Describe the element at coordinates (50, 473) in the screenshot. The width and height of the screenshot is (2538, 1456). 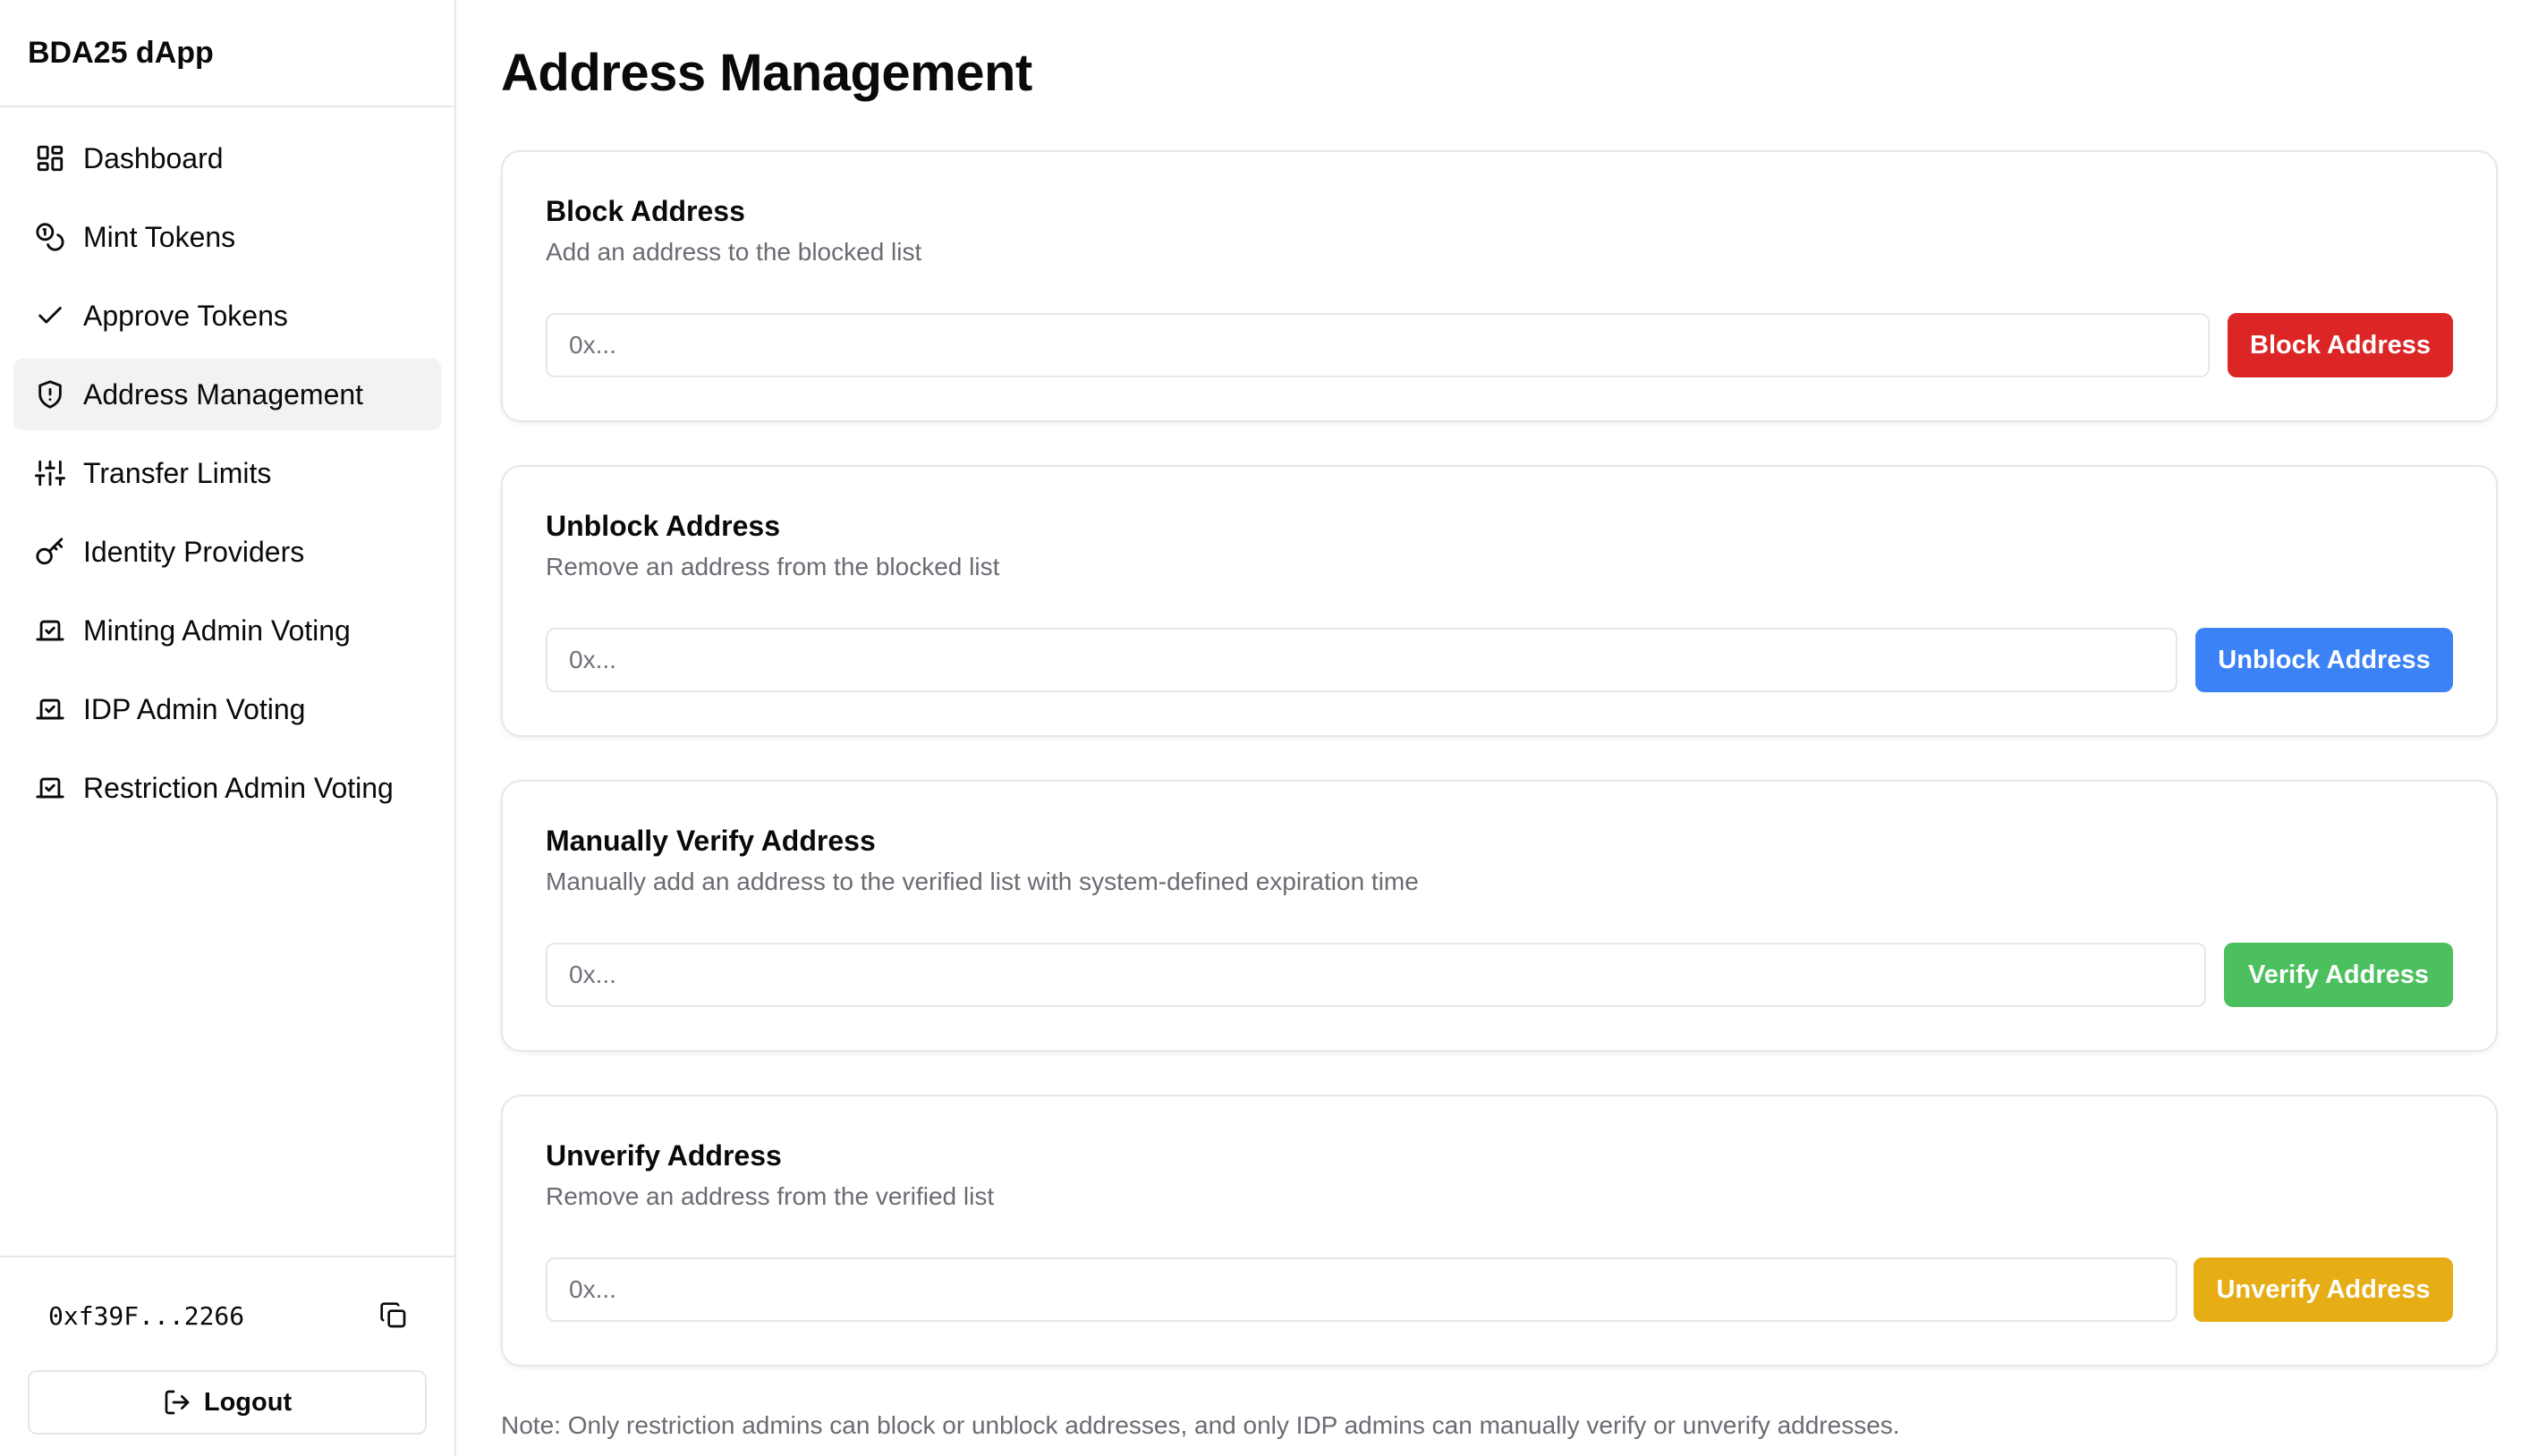
I see `sliders-icon` at that location.